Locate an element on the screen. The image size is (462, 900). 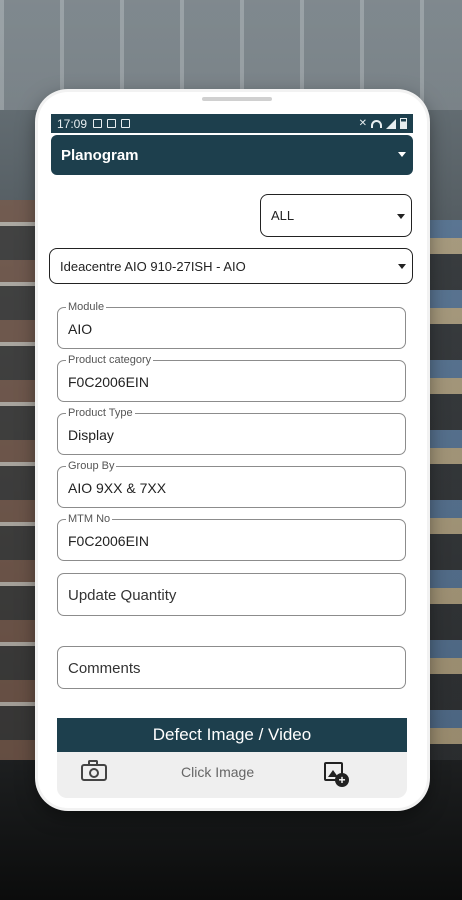
product-category-field: Product category F0C2006EIN is located at coordinates (231, 378).